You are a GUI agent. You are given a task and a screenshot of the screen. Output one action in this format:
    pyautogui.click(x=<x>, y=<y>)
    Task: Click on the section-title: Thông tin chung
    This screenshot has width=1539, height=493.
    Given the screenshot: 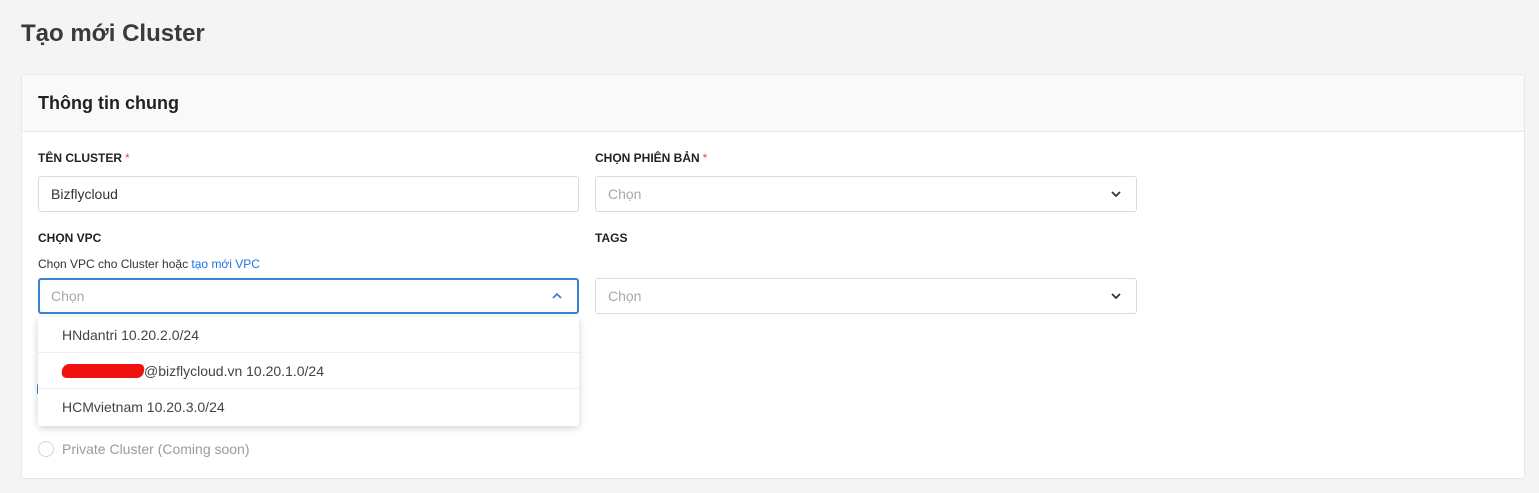 What is the action you would take?
    pyautogui.click(x=773, y=103)
    